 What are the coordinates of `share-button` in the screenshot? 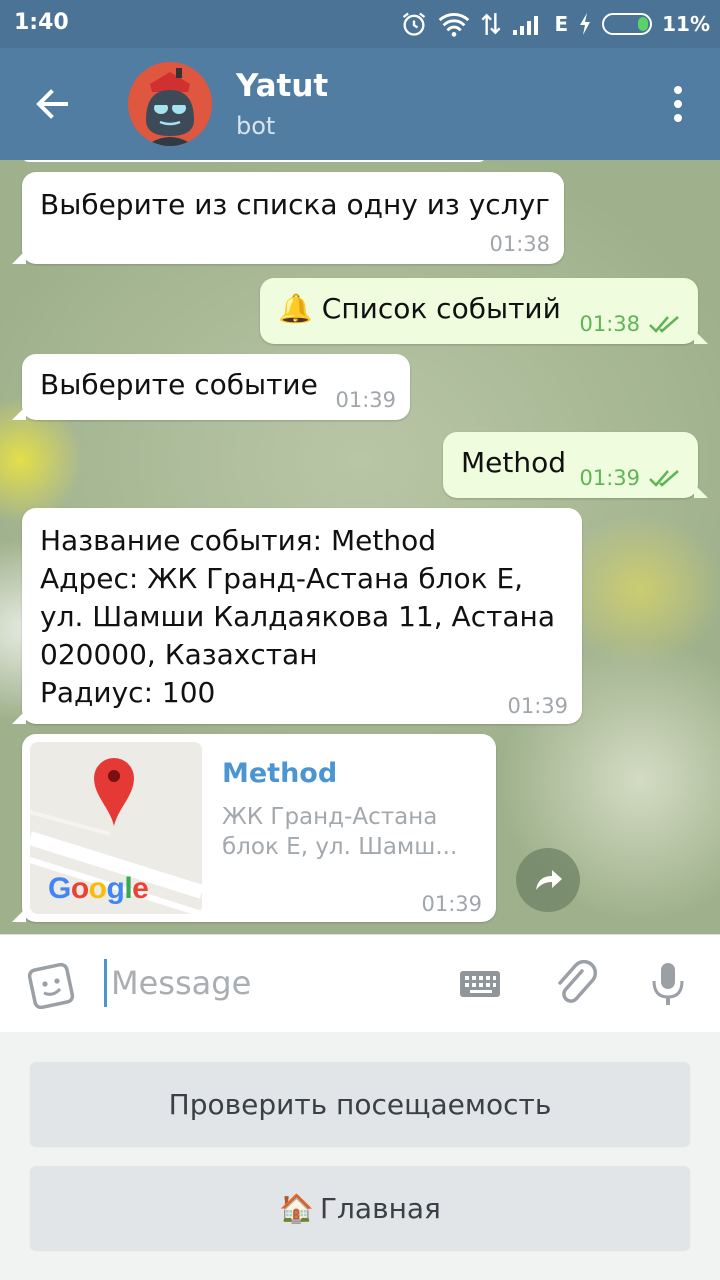 It's located at (548, 880).